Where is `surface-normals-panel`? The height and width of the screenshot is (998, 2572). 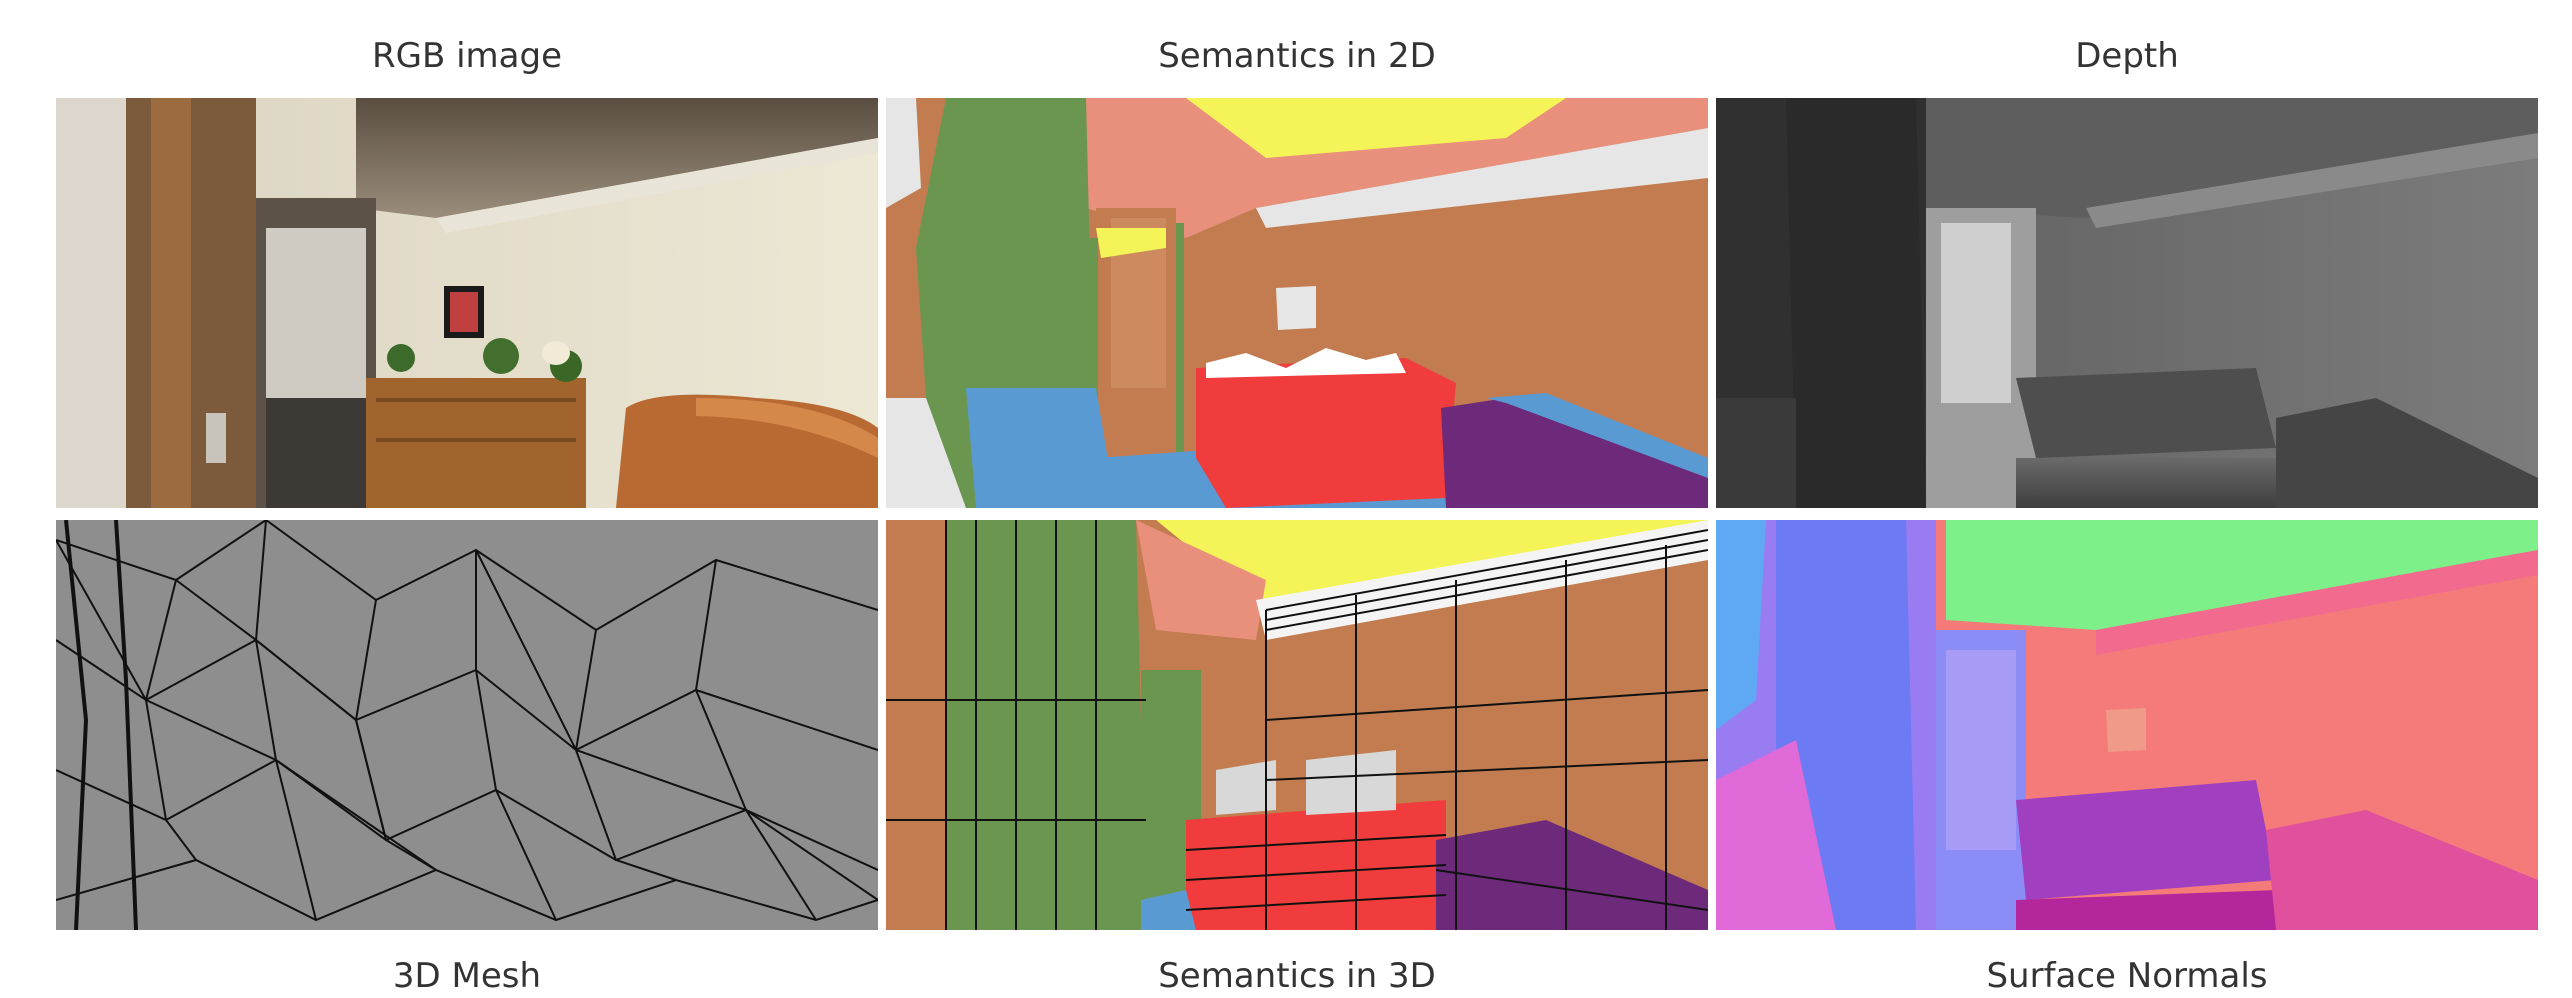 surface-normals-panel is located at coordinates (2127, 725).